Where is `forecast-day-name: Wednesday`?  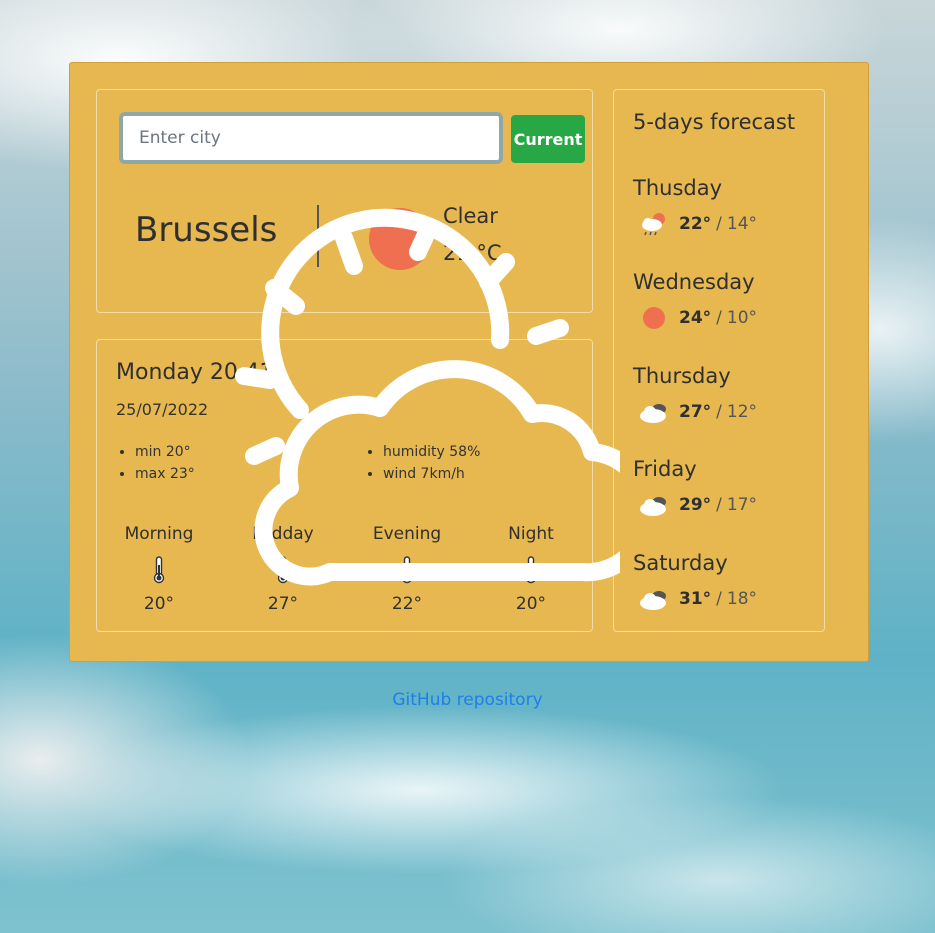 forecast-day-name: Wednesday is located at coordinates (694, 282).